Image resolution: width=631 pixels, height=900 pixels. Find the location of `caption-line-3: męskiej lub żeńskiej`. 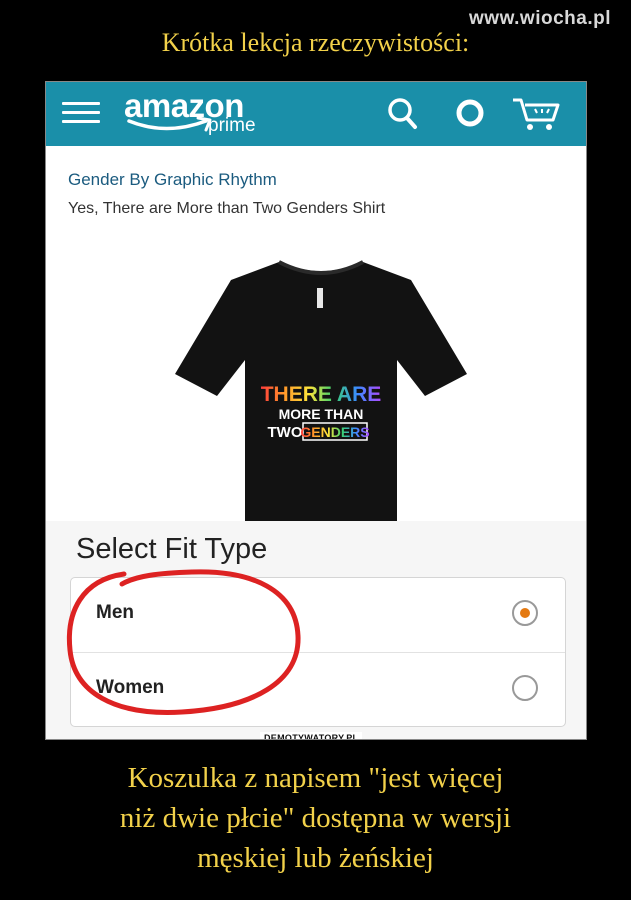

caption-line-3: męskiej lub żeńskiej is located at coordinates (315, 858).